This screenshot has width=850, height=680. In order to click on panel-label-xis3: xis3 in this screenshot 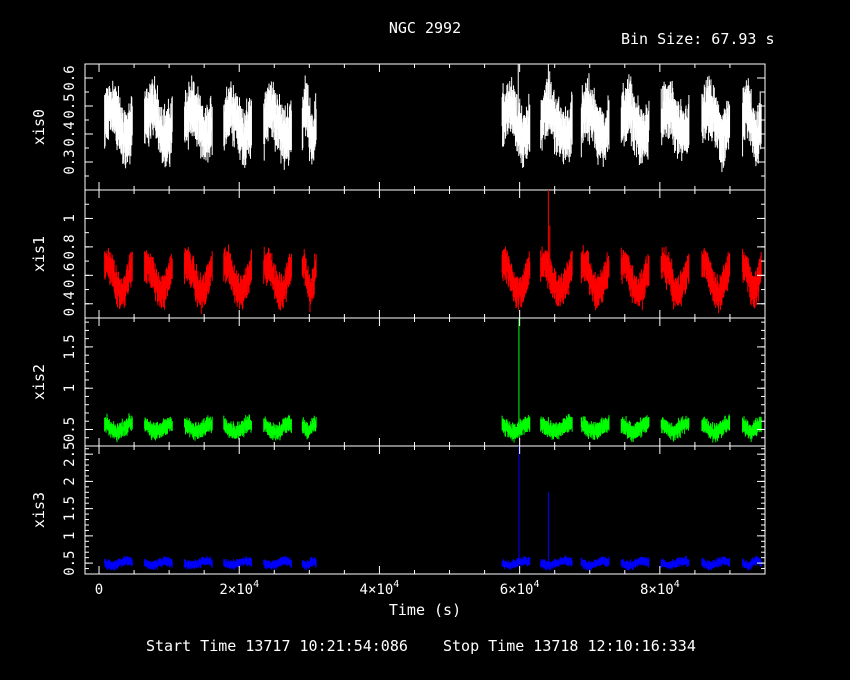, I will do `click(39, 510)`.